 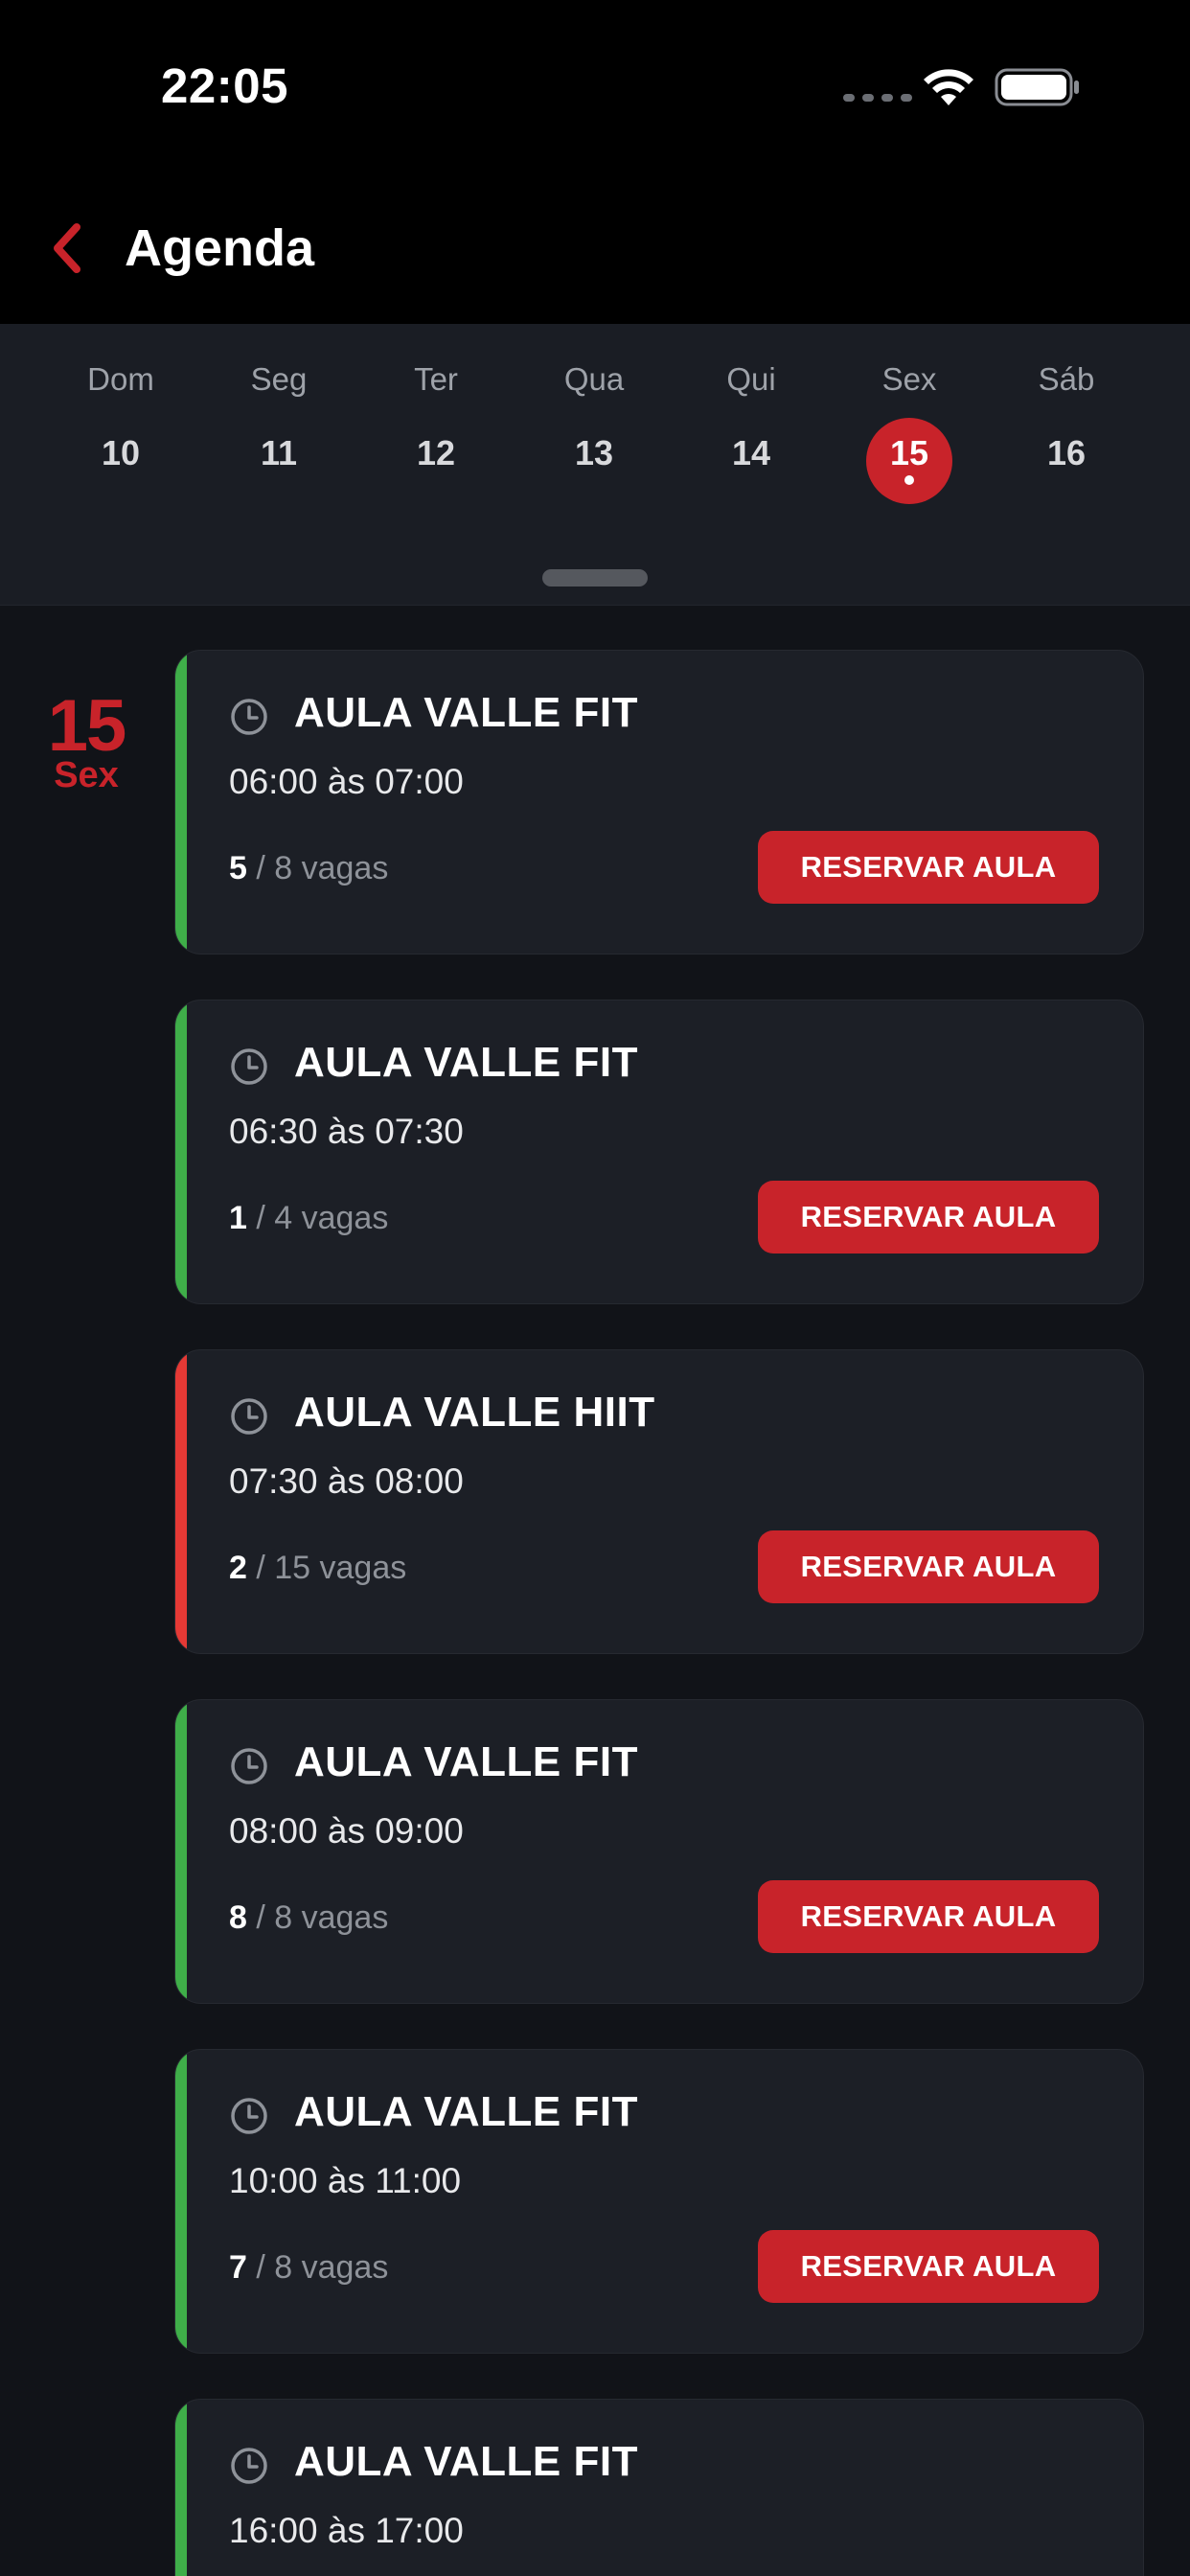 What do you see at coordinates (326, 1568) in the screenshot?
I see `spots-total: / 15 vagas` at bounding box center [326, 1568].